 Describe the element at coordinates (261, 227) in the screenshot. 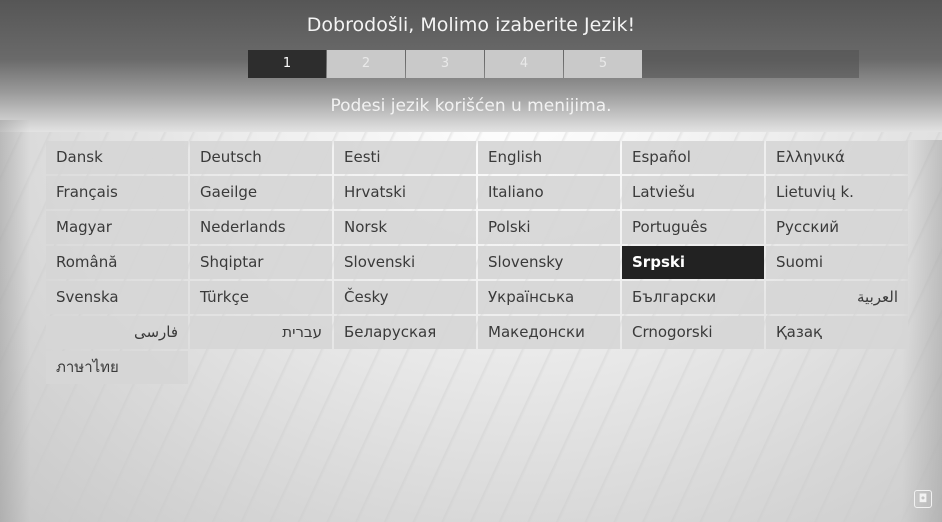

I see `language-option: Nederlands` at that location.